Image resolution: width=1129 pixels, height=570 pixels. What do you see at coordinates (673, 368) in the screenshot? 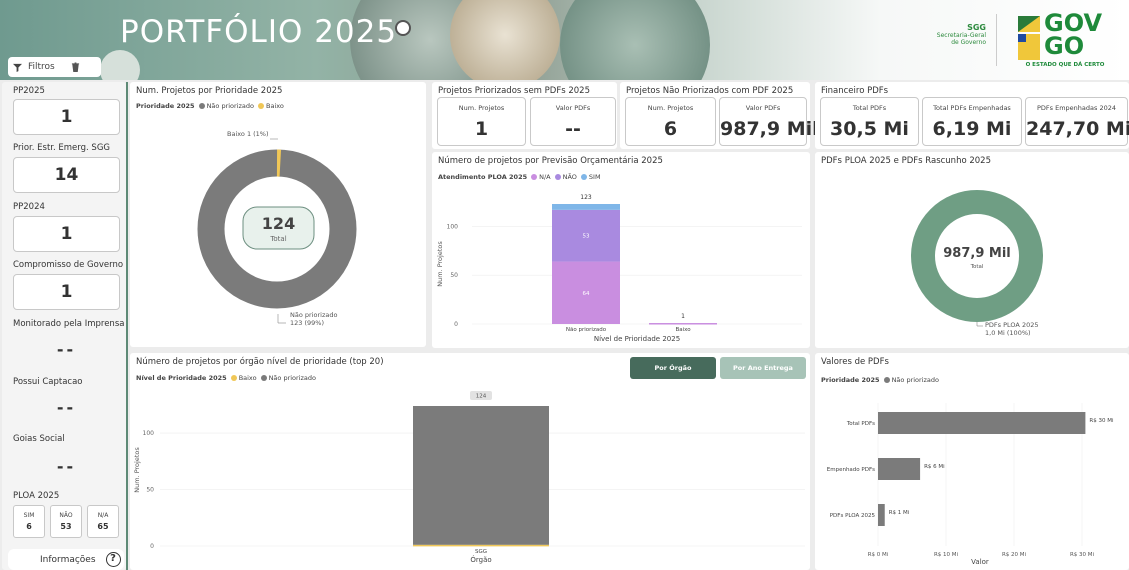
I see `por-orgao-button: Por Órgão` at bounding box center [673, 368].